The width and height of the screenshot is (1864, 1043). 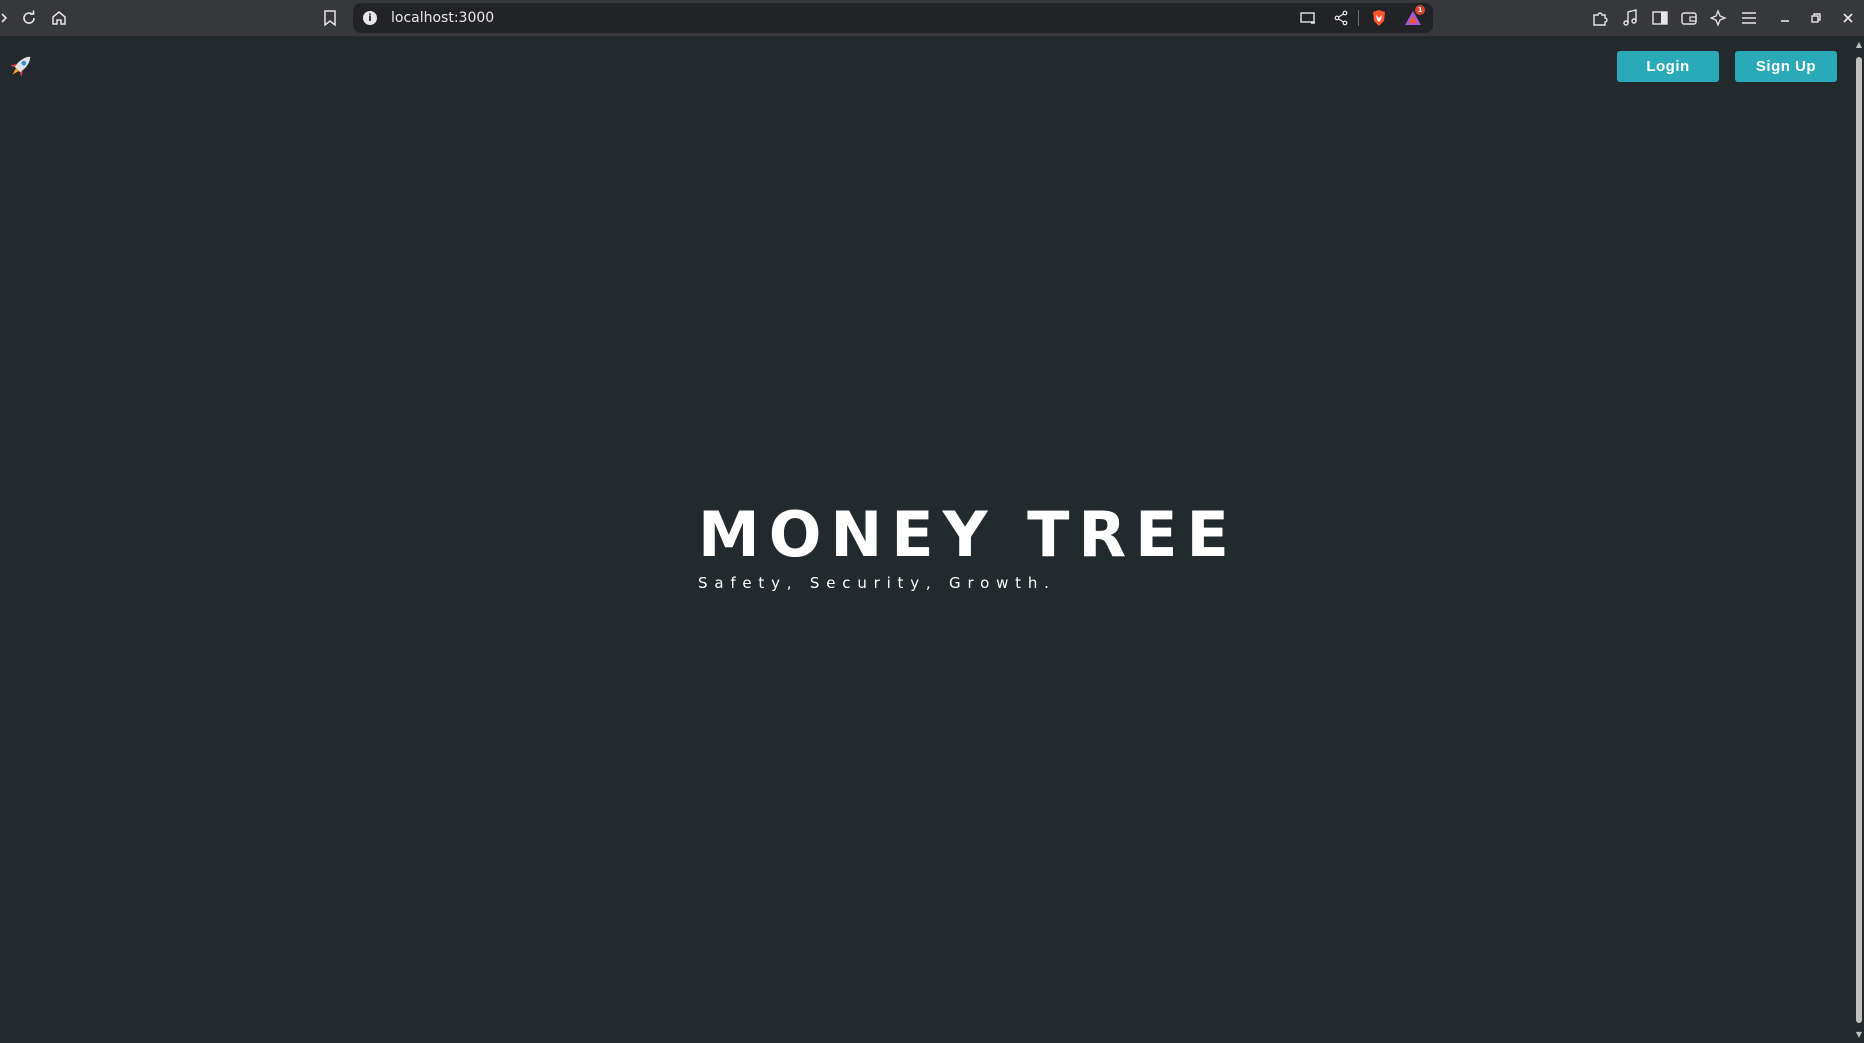 I want to click on close-icon, so click(x=1848, y=18).